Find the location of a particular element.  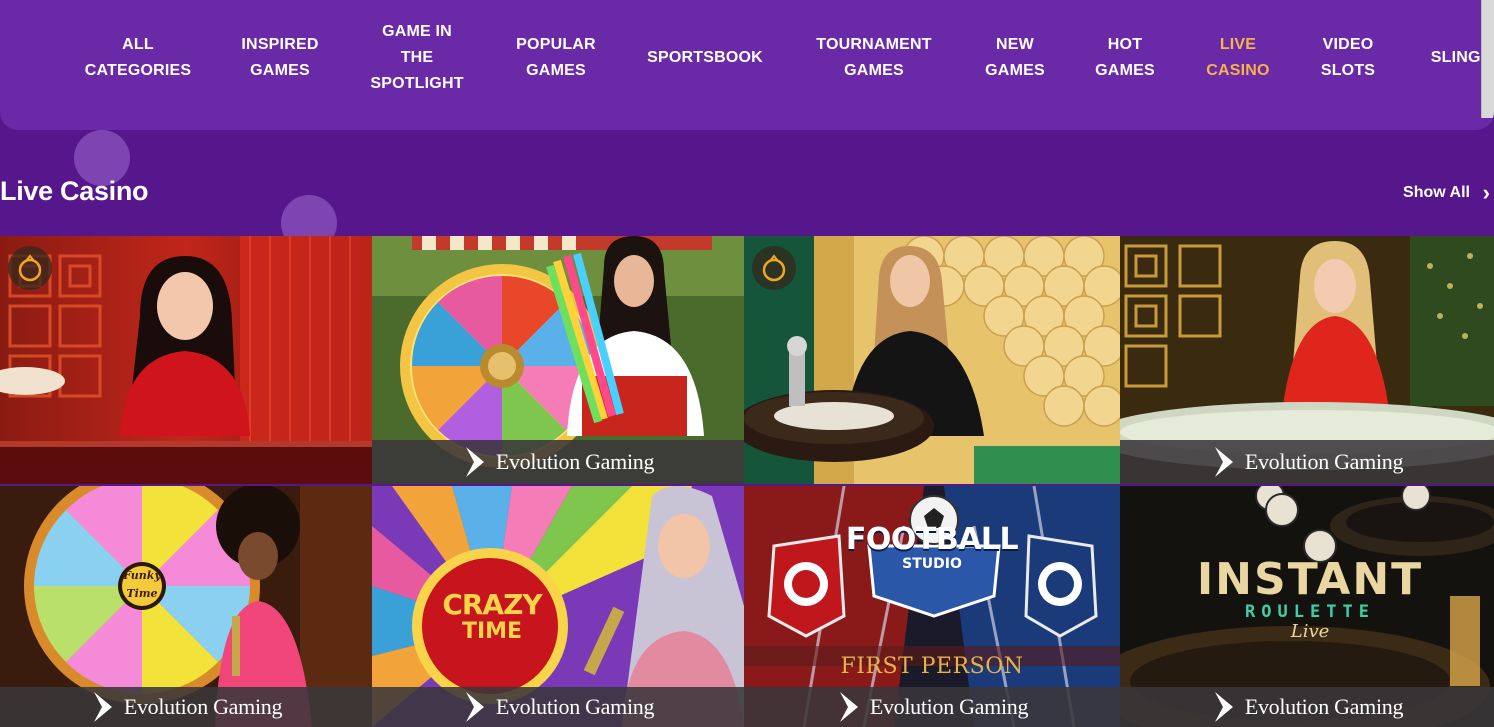

chevron-right-icon: › is located at coordinates (1486, 193).